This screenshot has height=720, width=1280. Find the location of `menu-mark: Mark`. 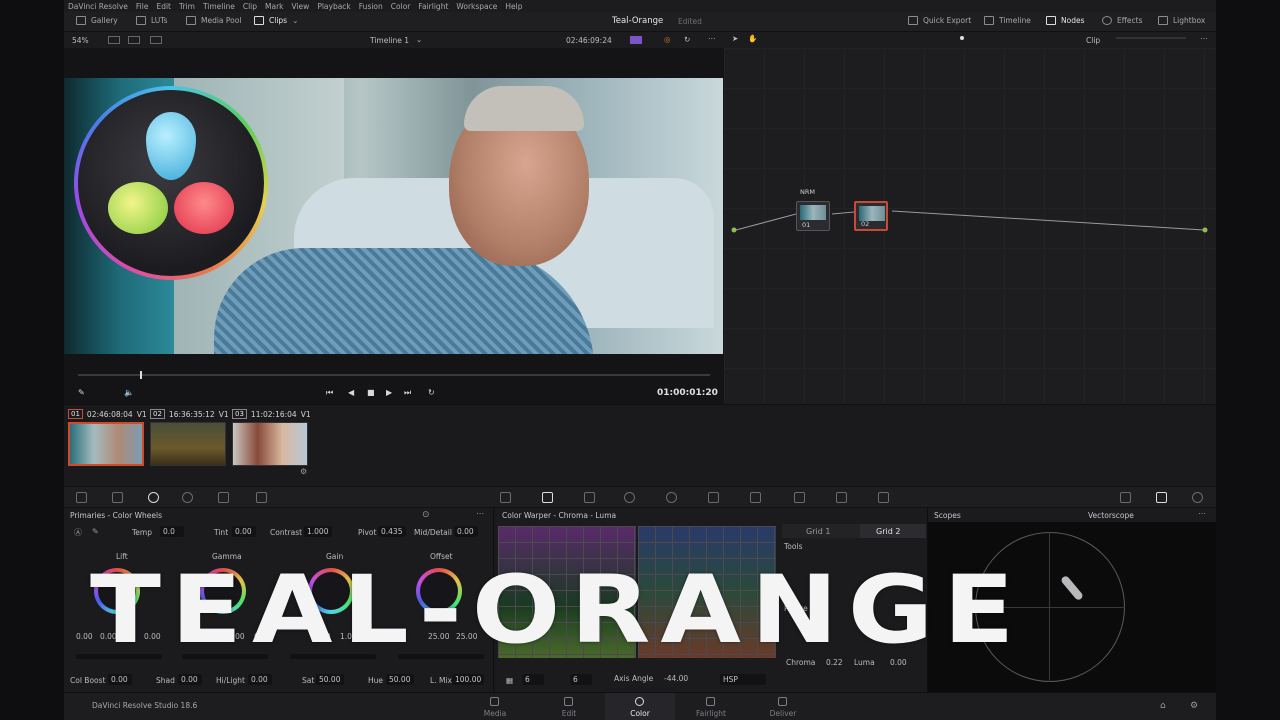

menu-mark: Mark is located at coordinates (274, 6).